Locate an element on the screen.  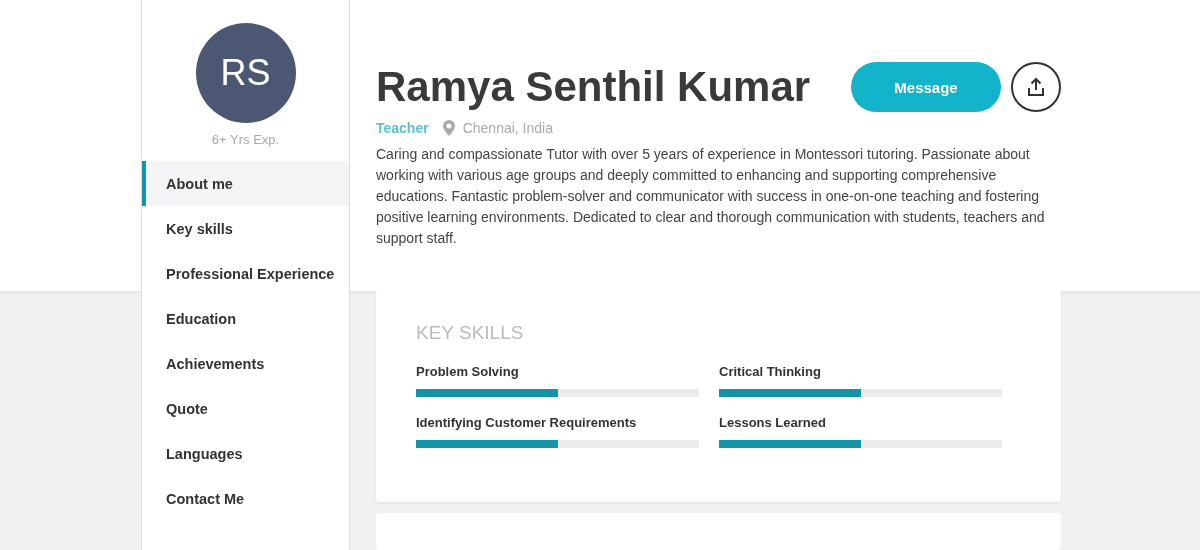
sidebar-item: About me is located at coordinates (245, 183).